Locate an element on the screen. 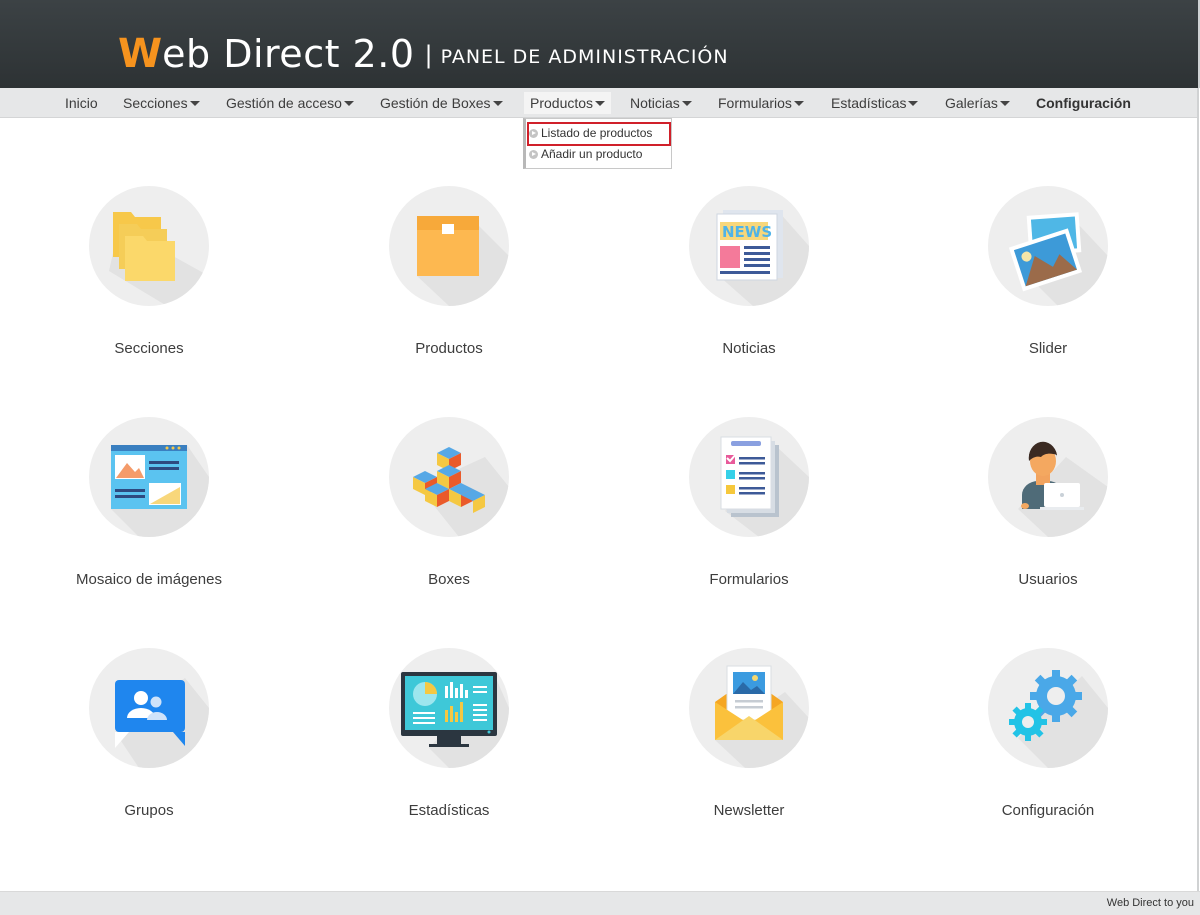 This screenshot has width=1200, height=915. tile-estadisticas: Estadísticas is located at coordinates (449, 748).